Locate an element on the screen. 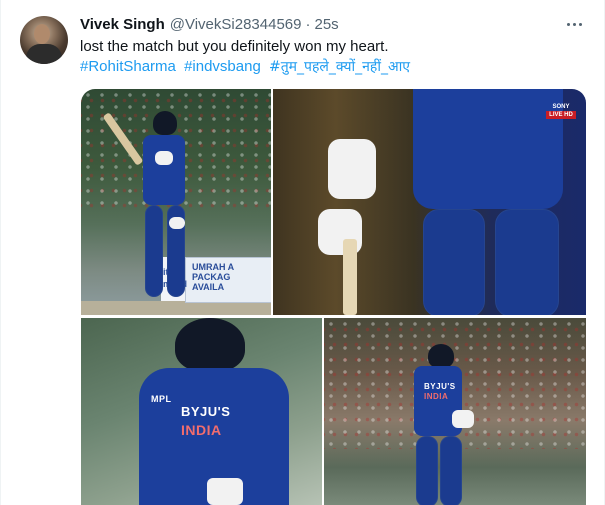 Image resolution: width=605 pixels, height=505 pixels. broadcaster-name: SONY is located at coordinates (561, 107).